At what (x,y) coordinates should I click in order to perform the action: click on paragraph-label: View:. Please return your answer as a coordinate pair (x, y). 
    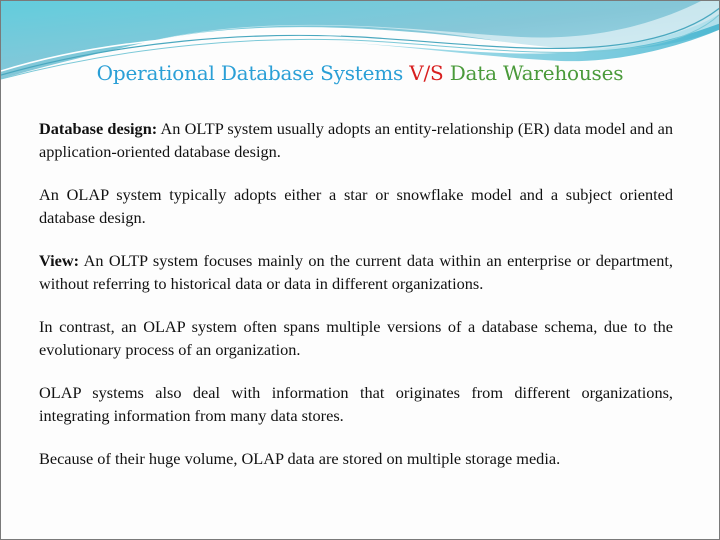
    Looking at the image, I should click on (59, 260).